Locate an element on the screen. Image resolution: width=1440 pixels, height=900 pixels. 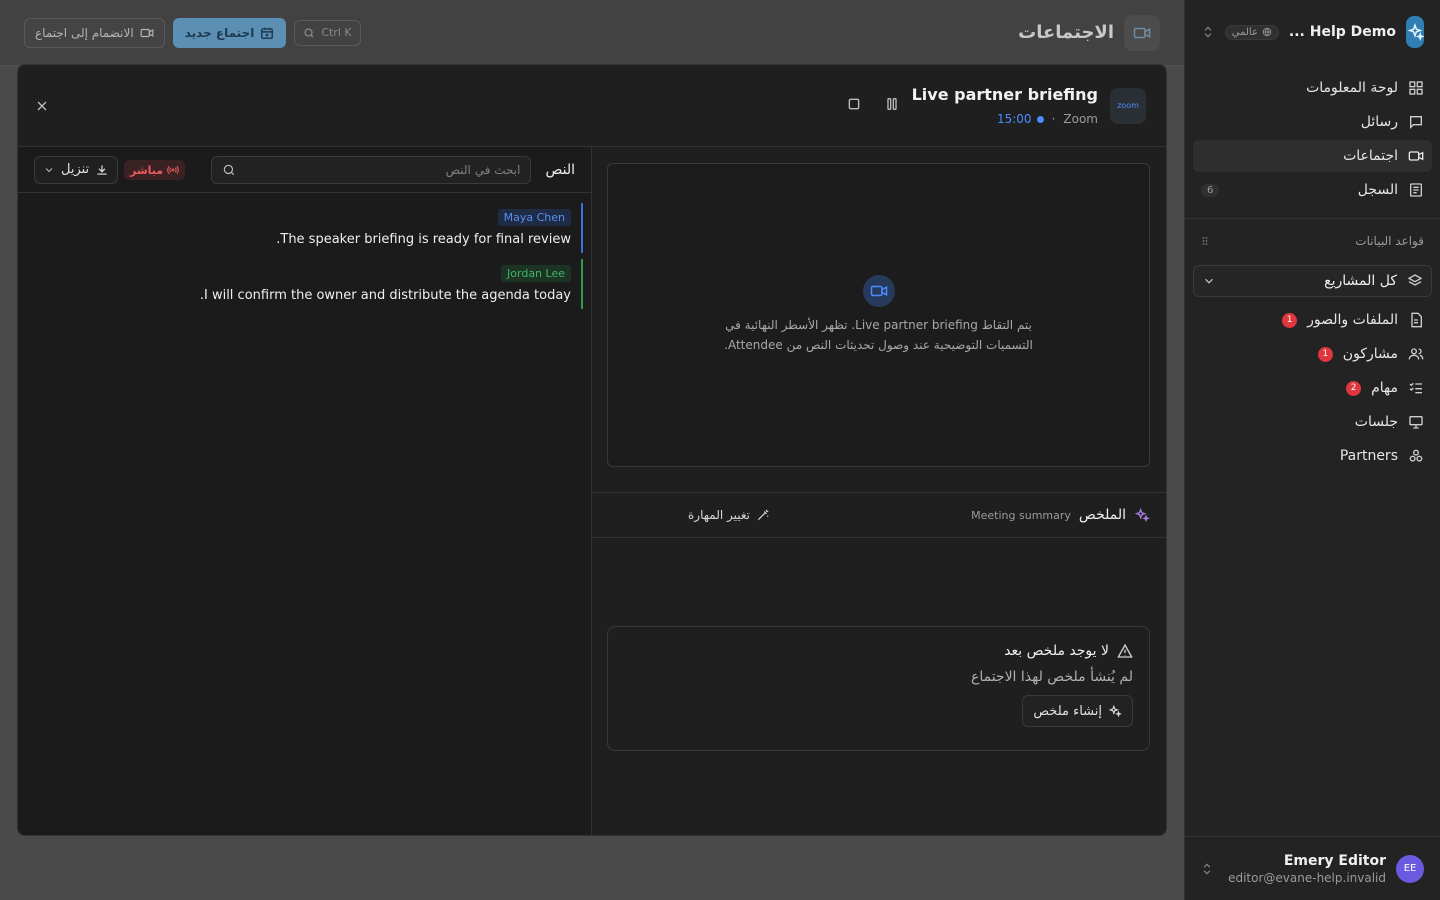
nav-item-label: لوحة المعلومات is located at coordinates (1352, 88).